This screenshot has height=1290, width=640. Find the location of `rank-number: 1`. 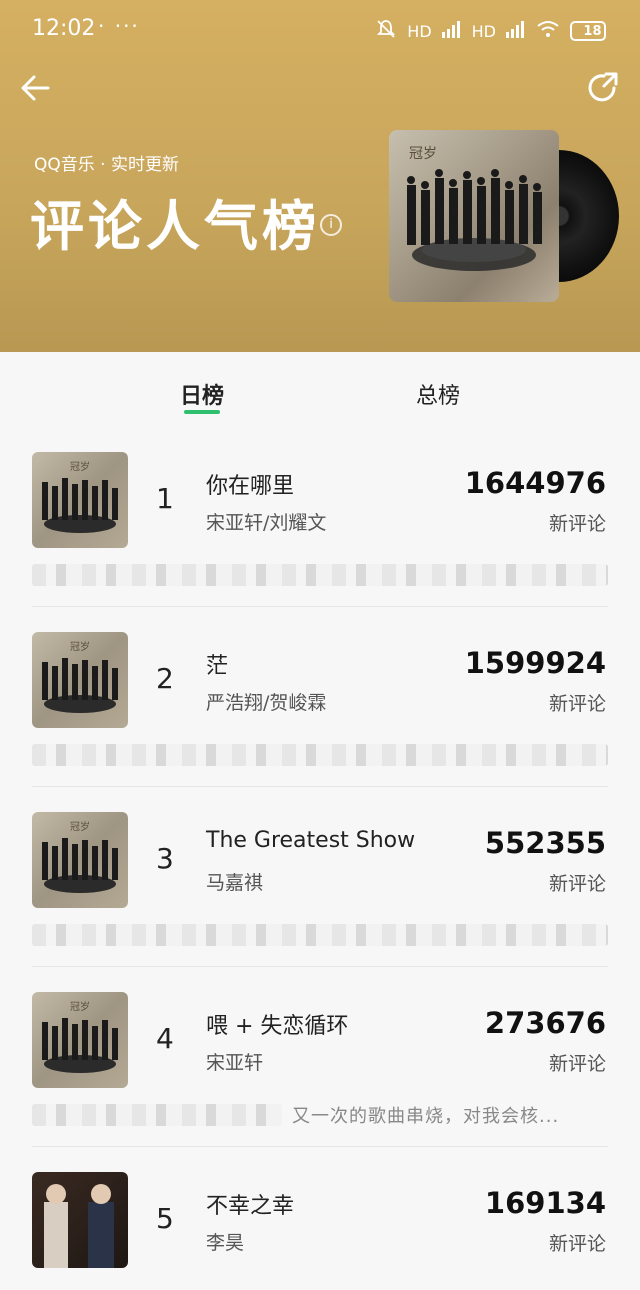

rank-number: 1 is located at coordinates (165, 498).